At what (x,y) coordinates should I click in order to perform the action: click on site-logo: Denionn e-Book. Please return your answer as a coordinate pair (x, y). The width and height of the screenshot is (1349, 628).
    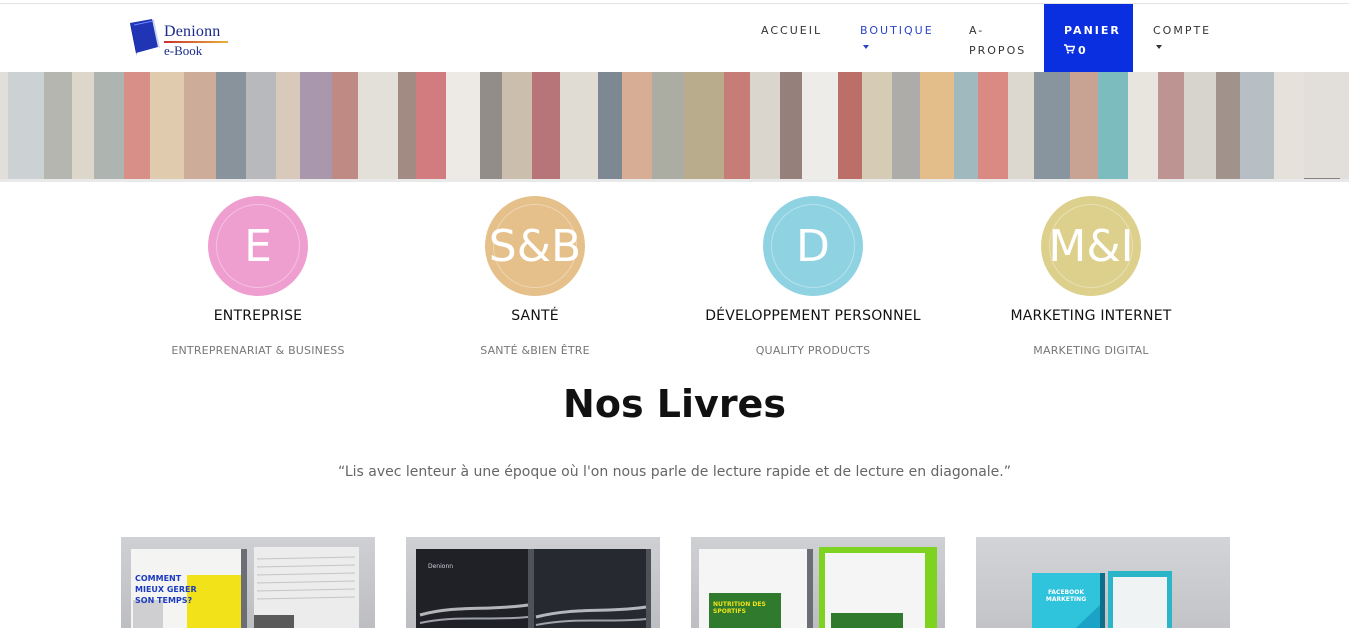
    Looking at the image, I should click on (183, 38).